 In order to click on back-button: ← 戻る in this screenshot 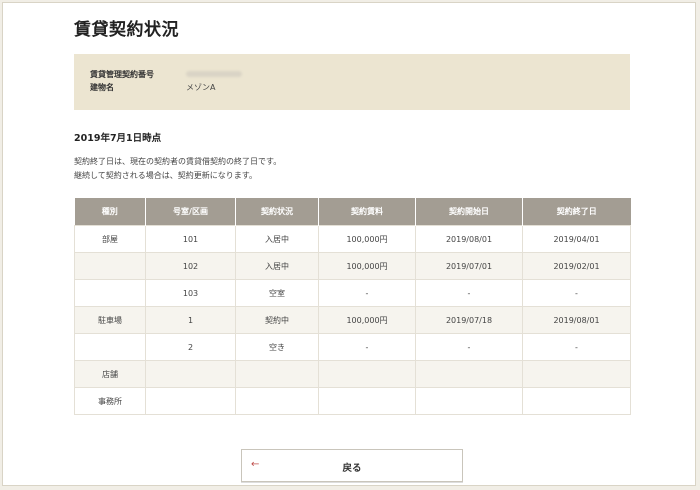, I will do `click(352, 465)`.